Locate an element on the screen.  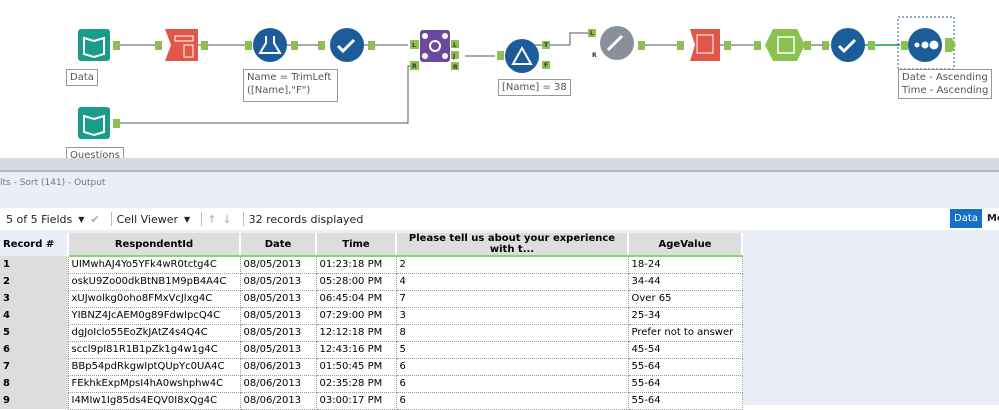
divider is located at coordinates (111, 219).